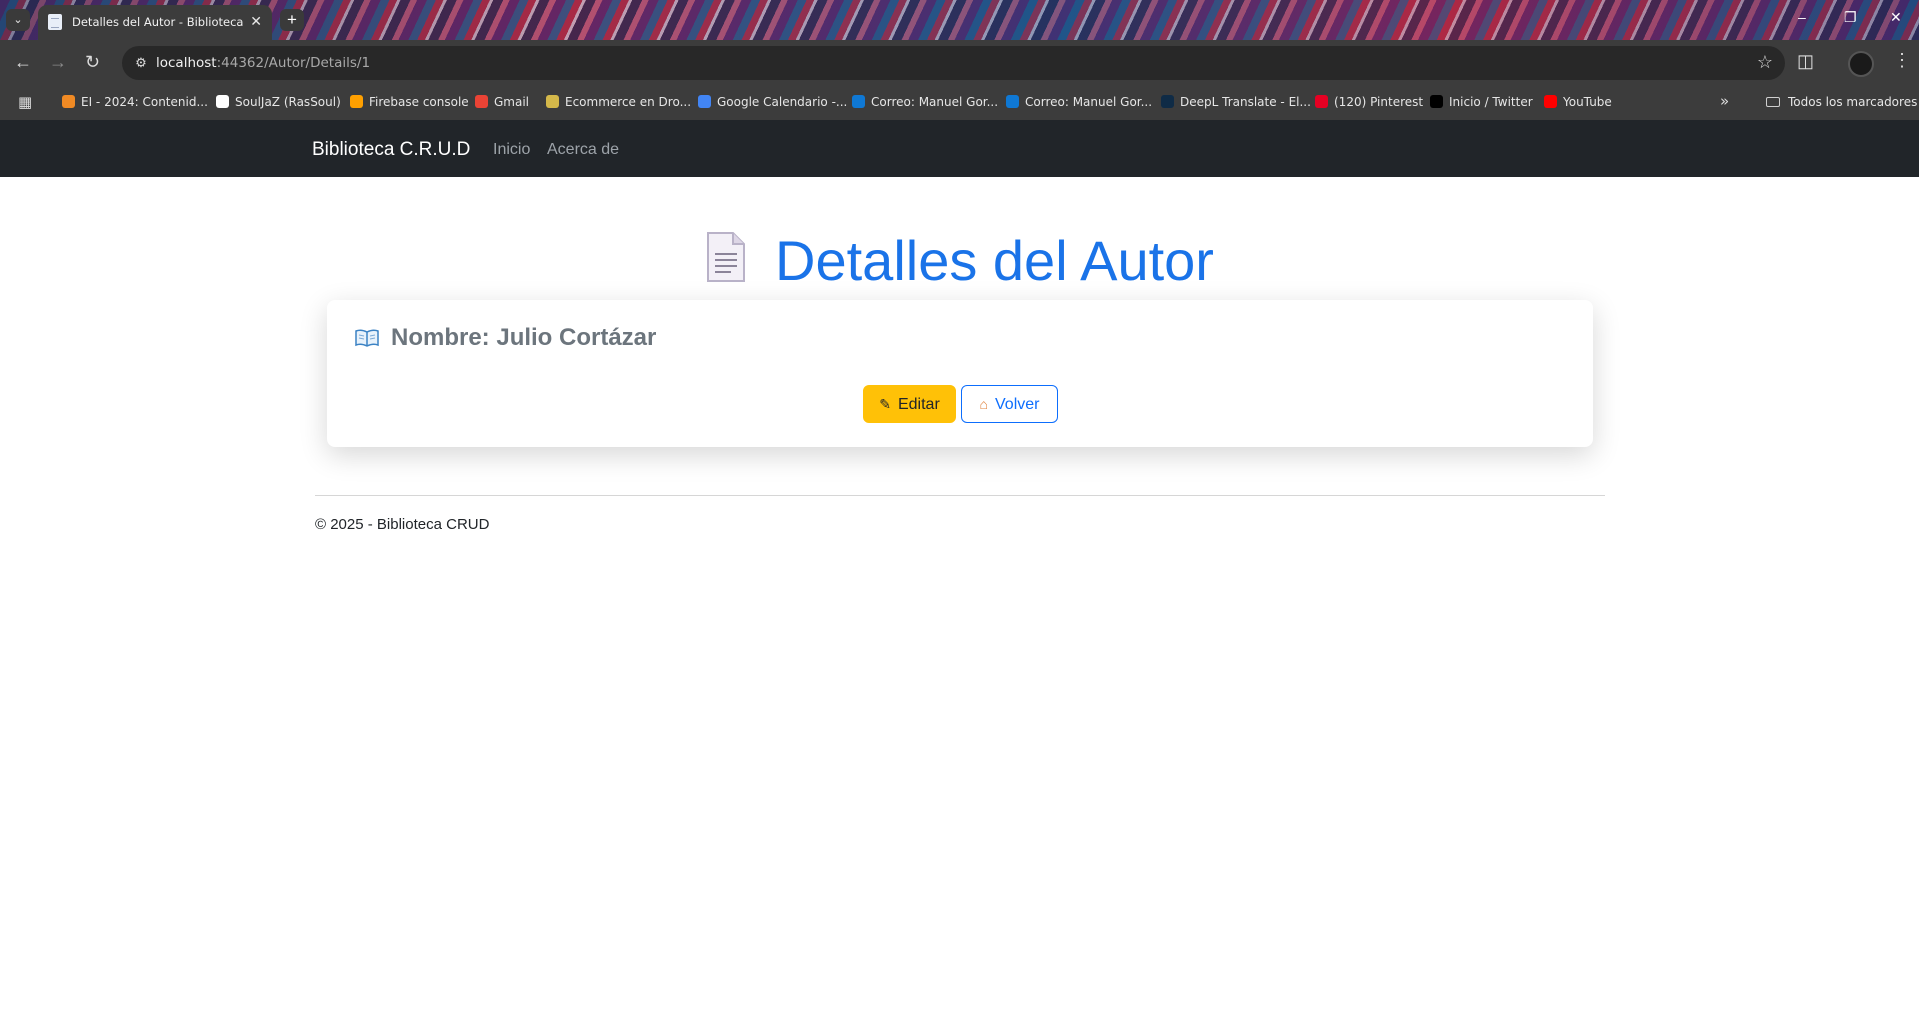 The width and height of the screenshot is (1919, 1030). I want to click on home-icon: ⌂, so click(983, 404).